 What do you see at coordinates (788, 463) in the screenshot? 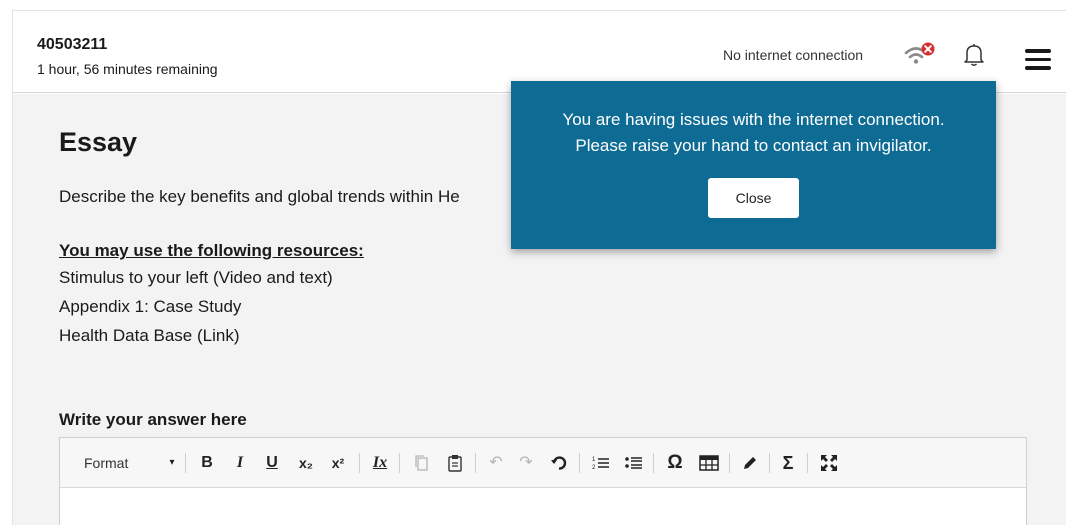
I see `sum-button: Σ` at bounding box center [788, 463].